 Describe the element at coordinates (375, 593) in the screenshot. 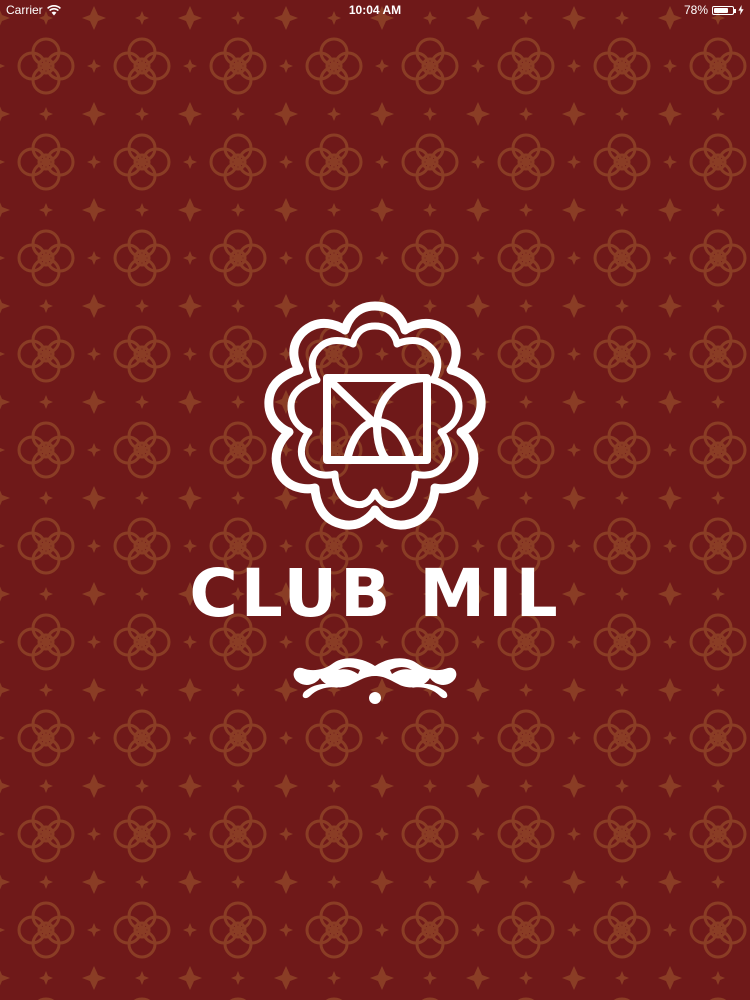

I see `brand-name: CLUB MIL` at that location.